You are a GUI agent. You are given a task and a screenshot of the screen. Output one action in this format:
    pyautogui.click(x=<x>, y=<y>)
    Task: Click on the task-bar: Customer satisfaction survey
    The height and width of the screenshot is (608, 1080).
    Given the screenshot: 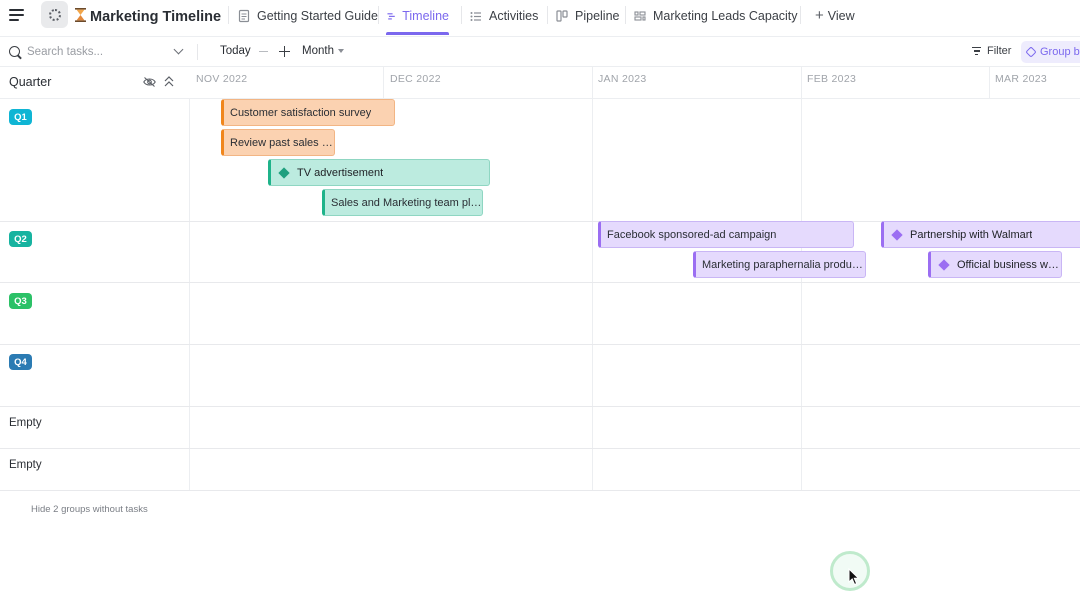 What is the action you would take?
    pyautogui.click(x=308, y=112)
    